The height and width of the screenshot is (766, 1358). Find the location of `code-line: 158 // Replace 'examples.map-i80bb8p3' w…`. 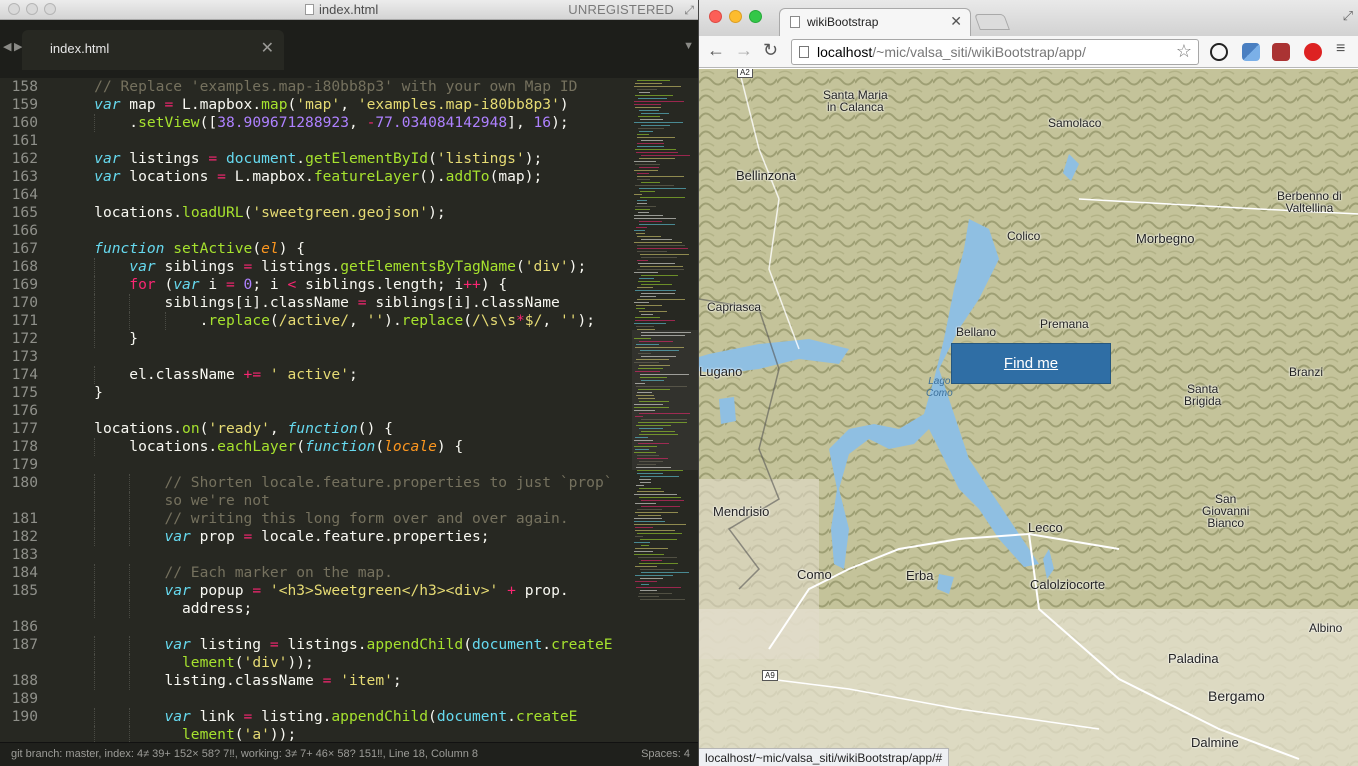

code-line: 158 // Replace 'examples.map-i80bb8p3' w… is located at coordinates (316, 87).